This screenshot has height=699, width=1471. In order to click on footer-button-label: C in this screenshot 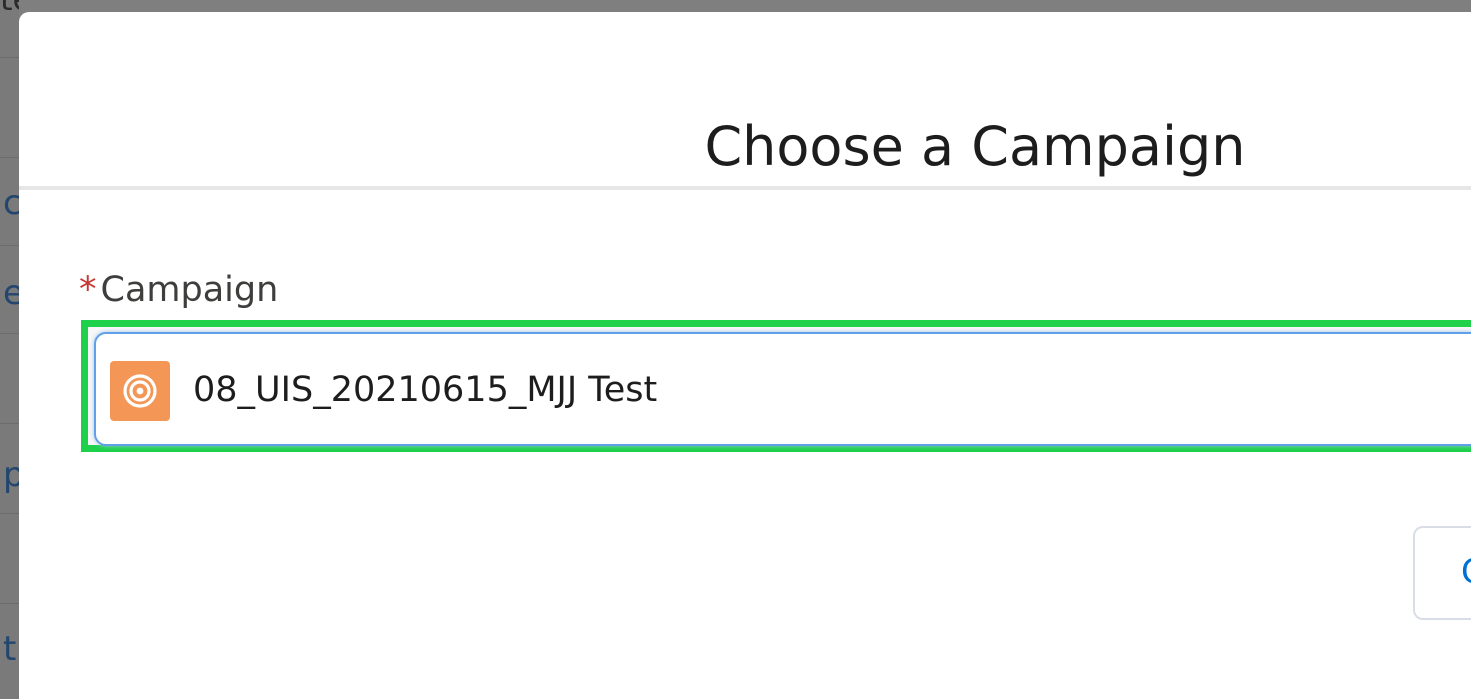, I will do `click(1466, 572)`.